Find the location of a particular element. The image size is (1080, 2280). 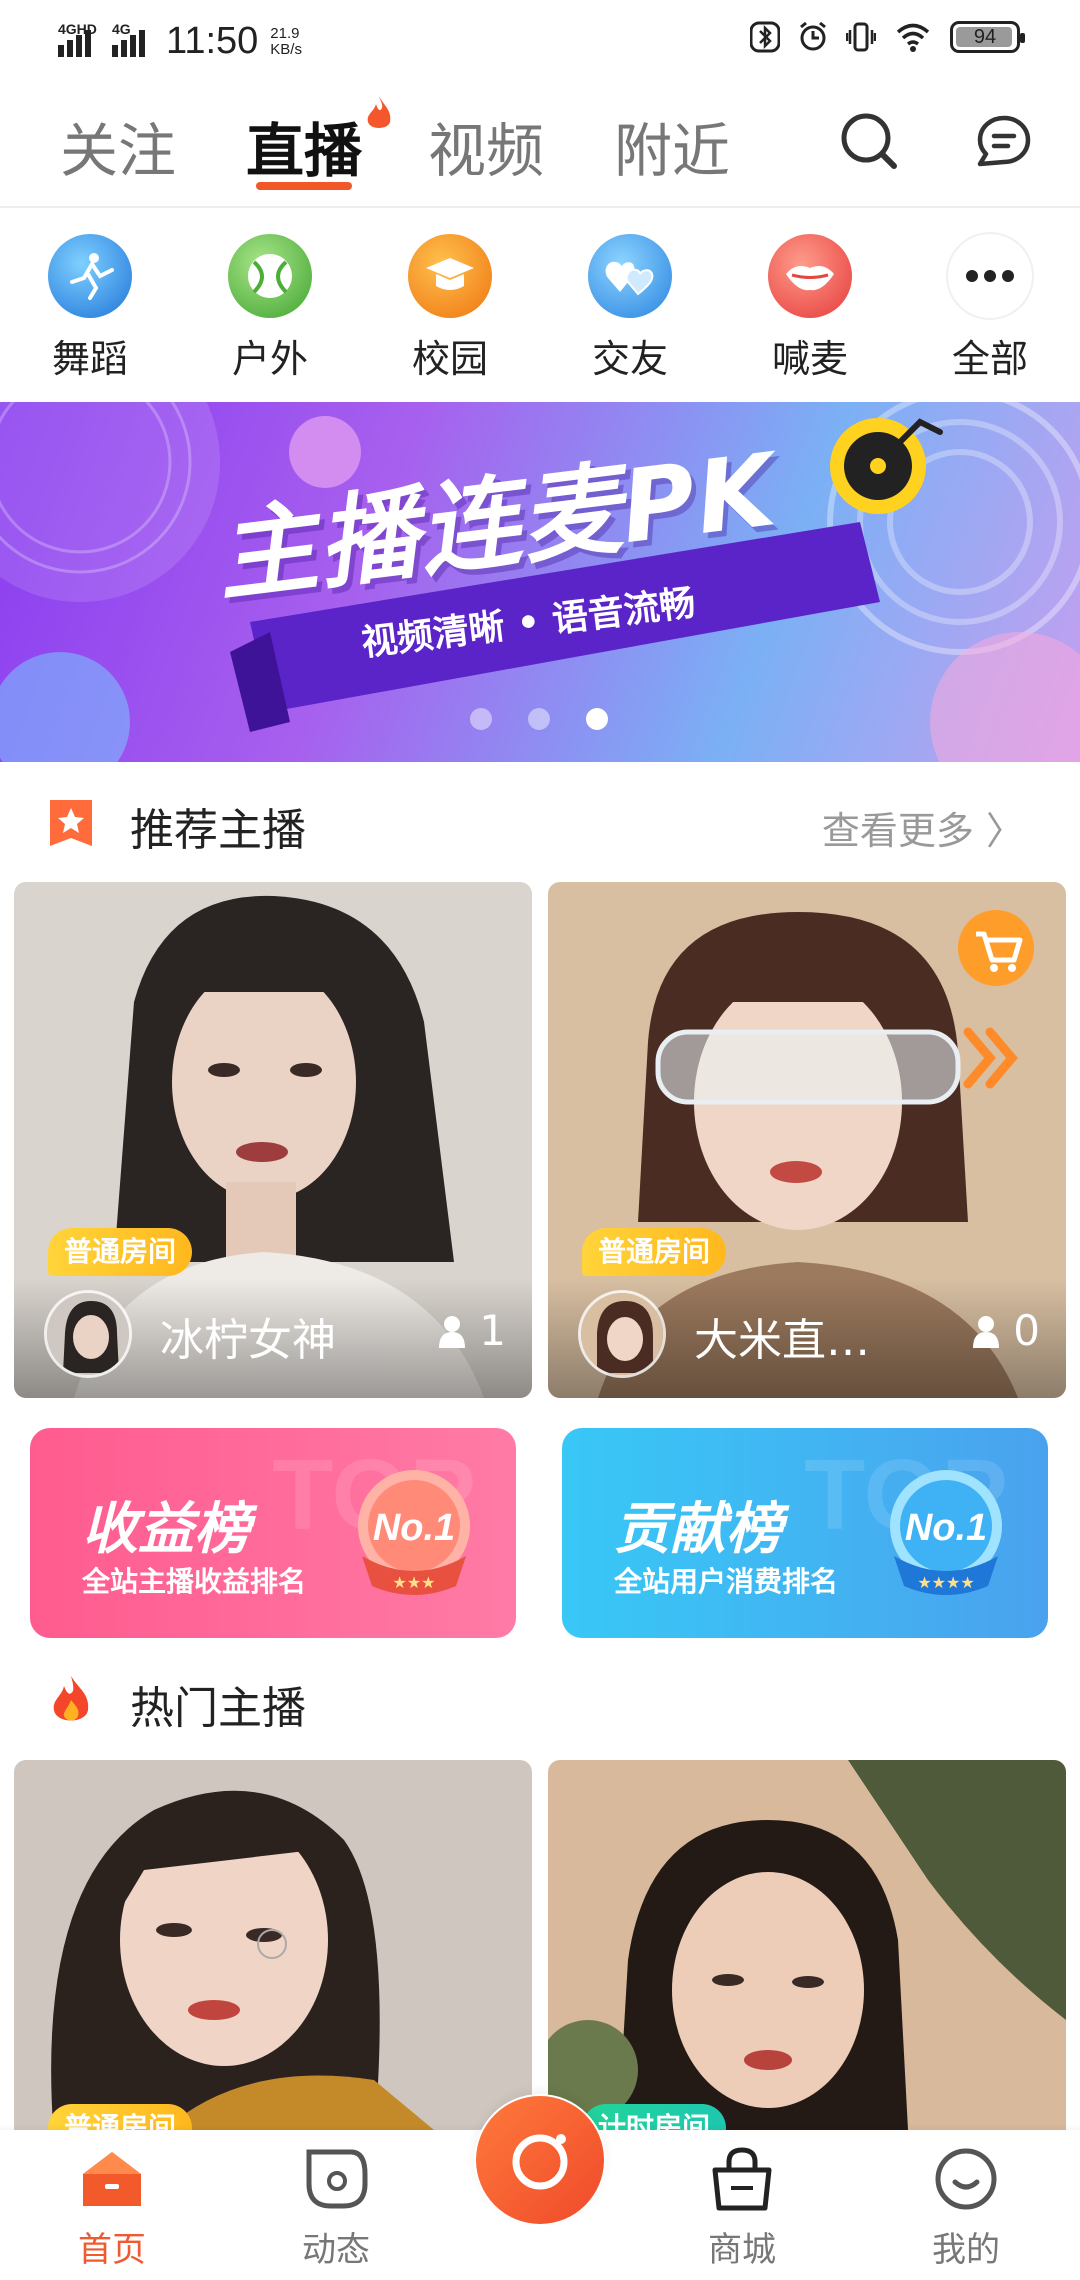

carousel-indicator is located at coordinates (539, 719).